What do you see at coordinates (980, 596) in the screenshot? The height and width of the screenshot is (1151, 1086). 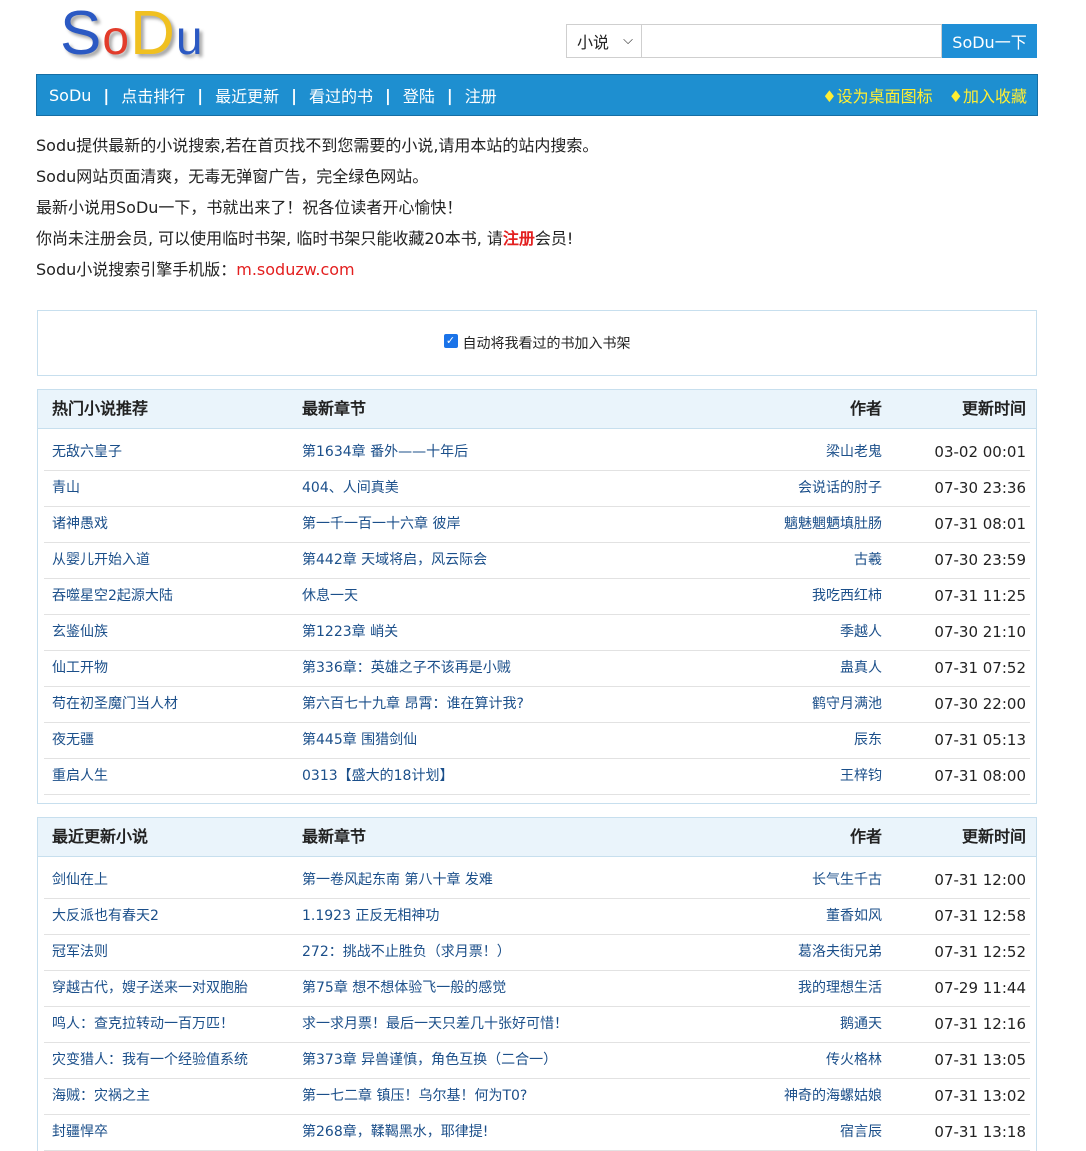 I see `update-time: 07-31 11:25` at bounding box center [980, 596].